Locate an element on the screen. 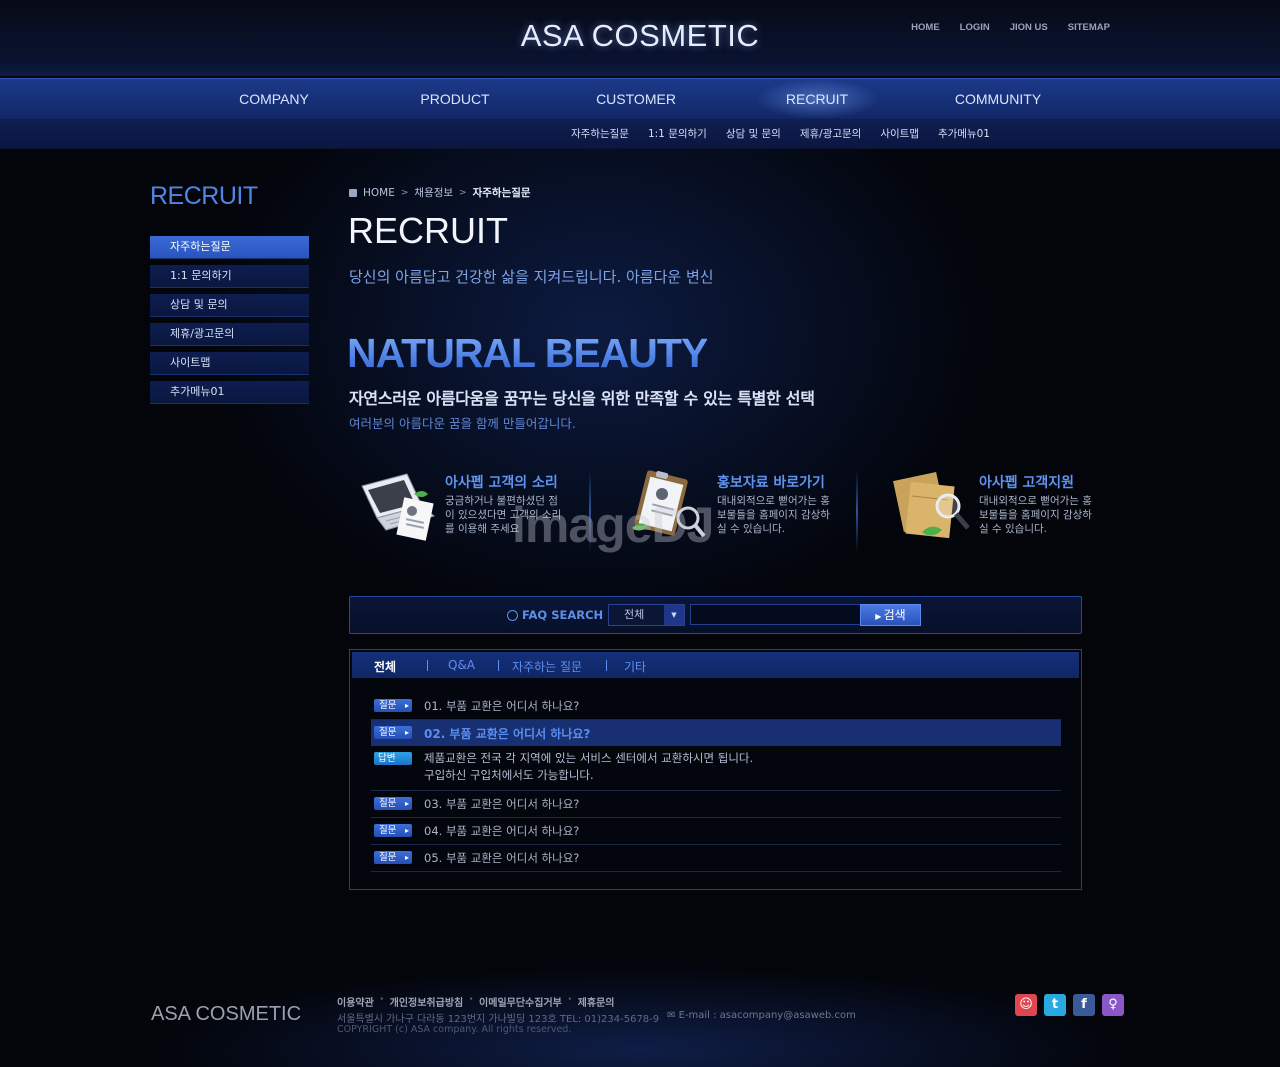 Image resolution: width=1280 pixels, height=1067 pixels. nav-customer: CUSTOMER is located at coordinates (636, 99).